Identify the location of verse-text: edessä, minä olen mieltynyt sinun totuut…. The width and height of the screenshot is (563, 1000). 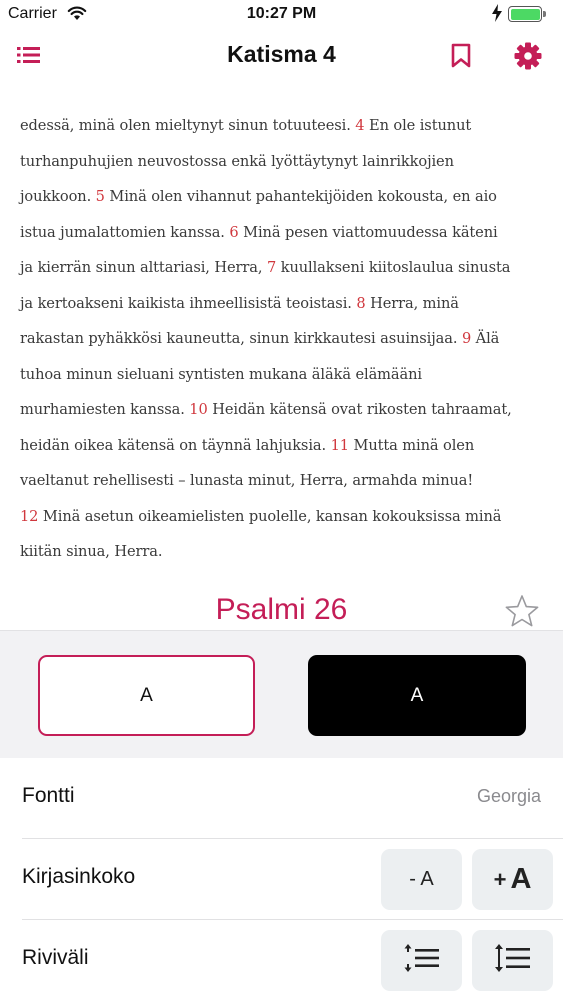
(188, 125).